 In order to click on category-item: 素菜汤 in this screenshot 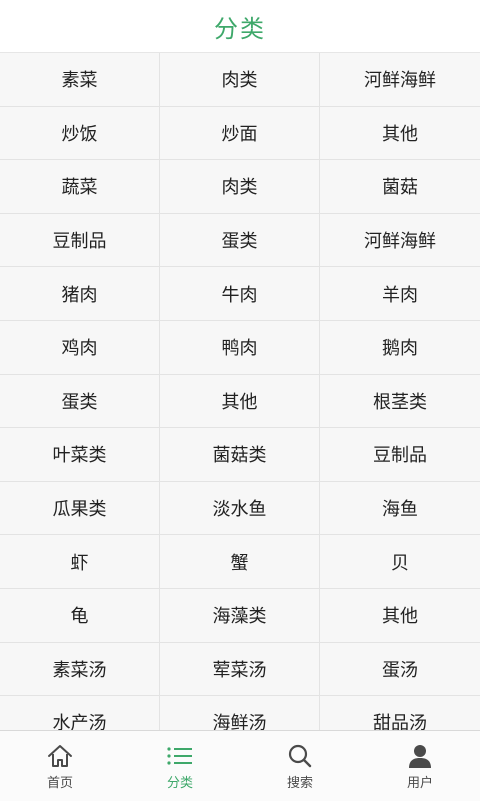, I will do `click(79, 669)`.